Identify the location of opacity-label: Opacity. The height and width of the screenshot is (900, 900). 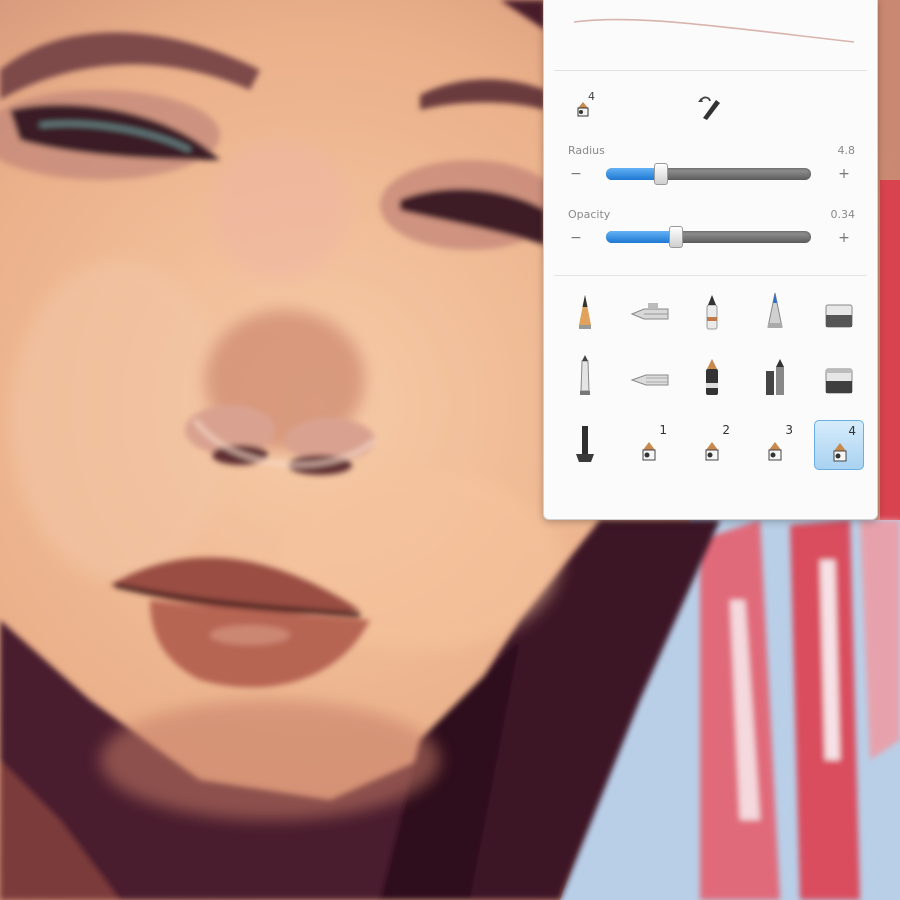
(589, 214).